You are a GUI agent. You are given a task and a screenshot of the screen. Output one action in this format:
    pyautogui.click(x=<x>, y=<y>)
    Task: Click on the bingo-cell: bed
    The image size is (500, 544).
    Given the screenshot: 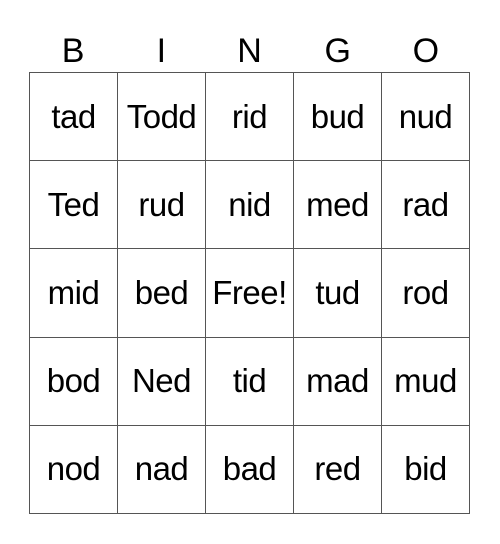 What is the action you would take?
    pyautogui.click(x=162, y=293)
    